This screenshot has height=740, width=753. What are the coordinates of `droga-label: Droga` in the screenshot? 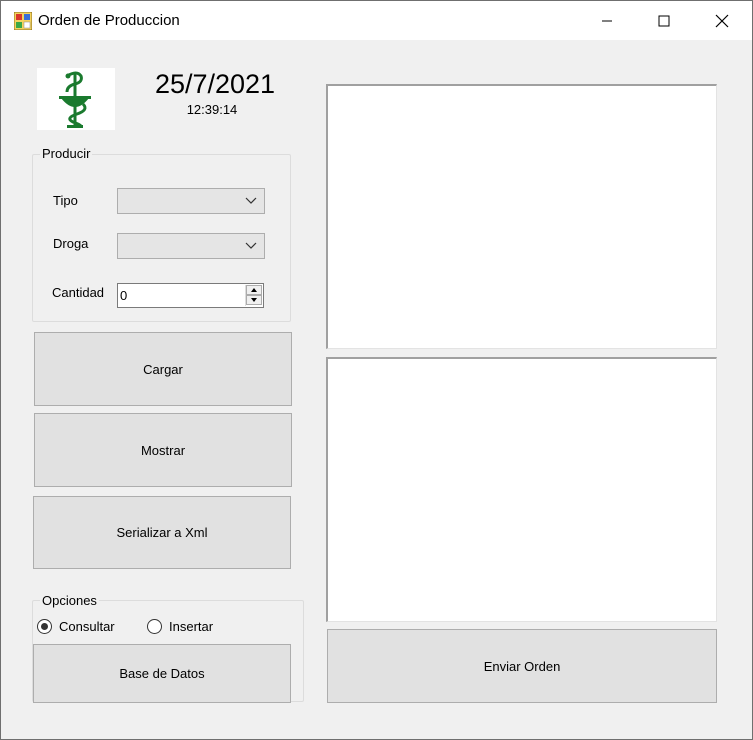 It's located at (71, 243).